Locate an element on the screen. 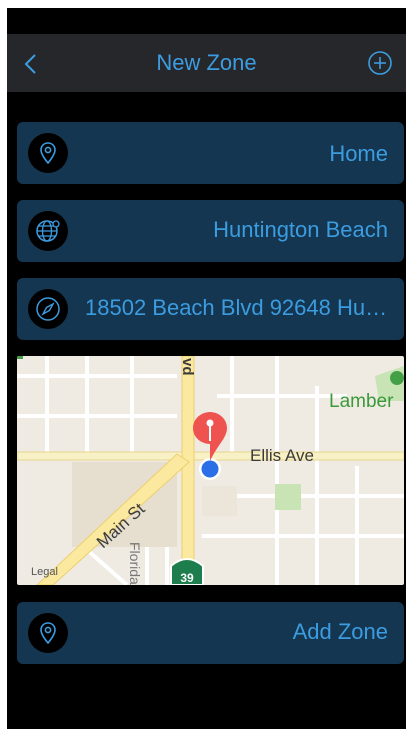  zone-name-field is located at coordinates (236, 154).